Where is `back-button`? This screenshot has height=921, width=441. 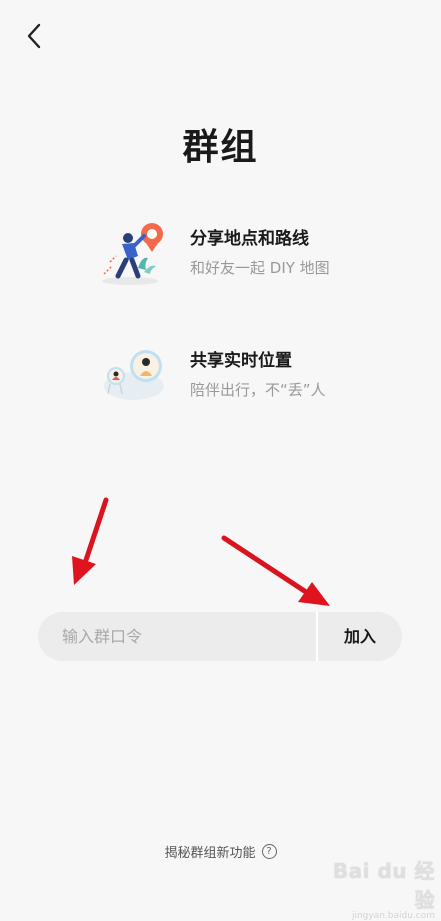 back-button is located at coordinates (34, 36).